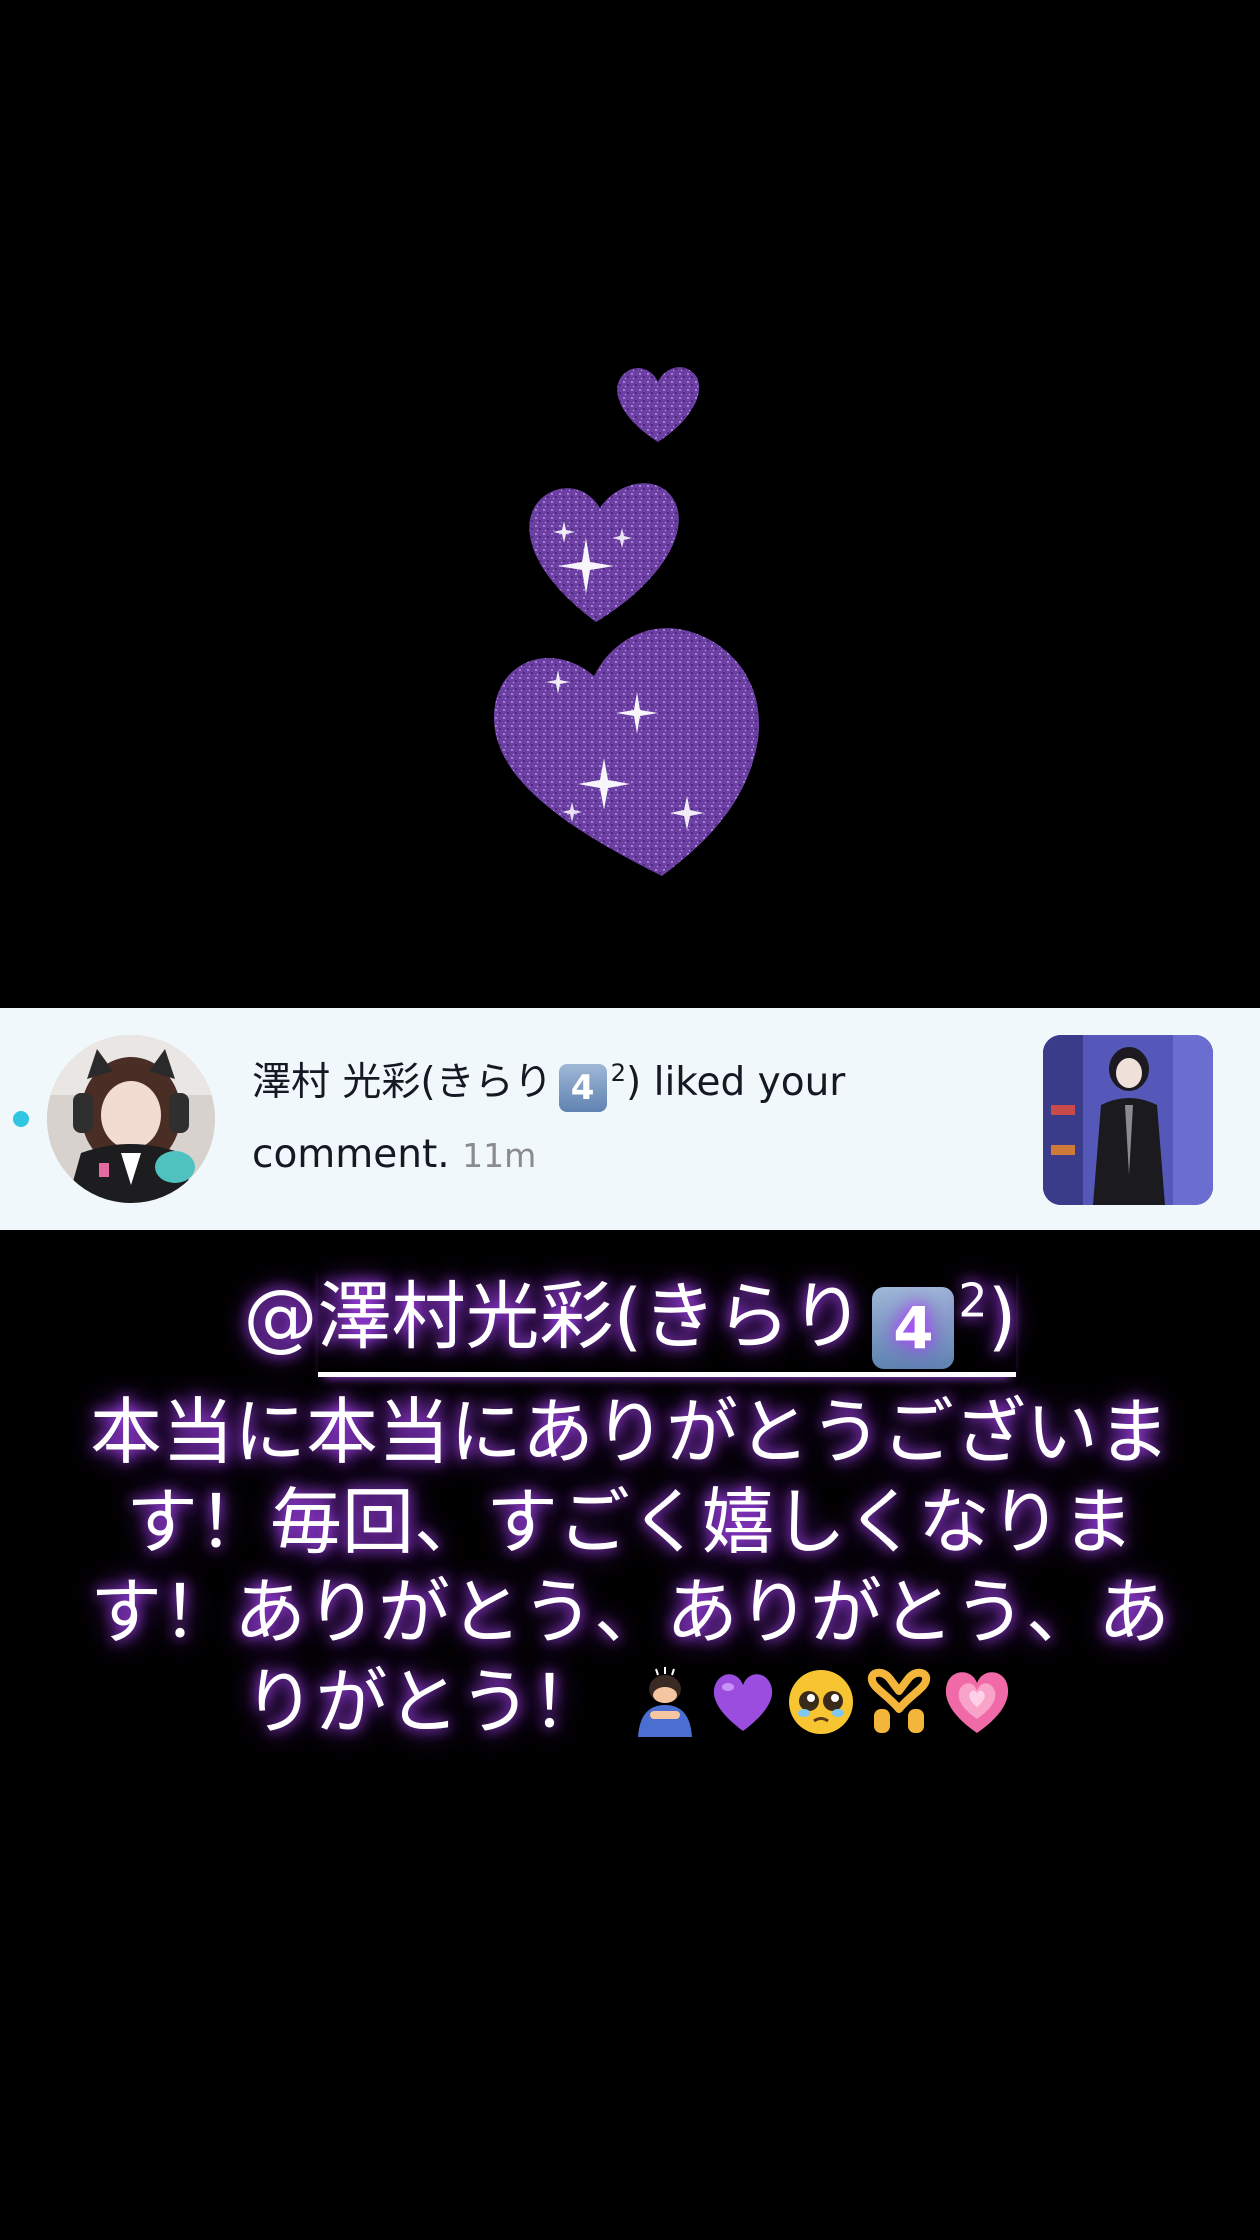 This screenshot has width=1260, height=2240. Describe the element at coordinates (634, 1082) in the screenshot. I see `notification-username-close: )` at that location.